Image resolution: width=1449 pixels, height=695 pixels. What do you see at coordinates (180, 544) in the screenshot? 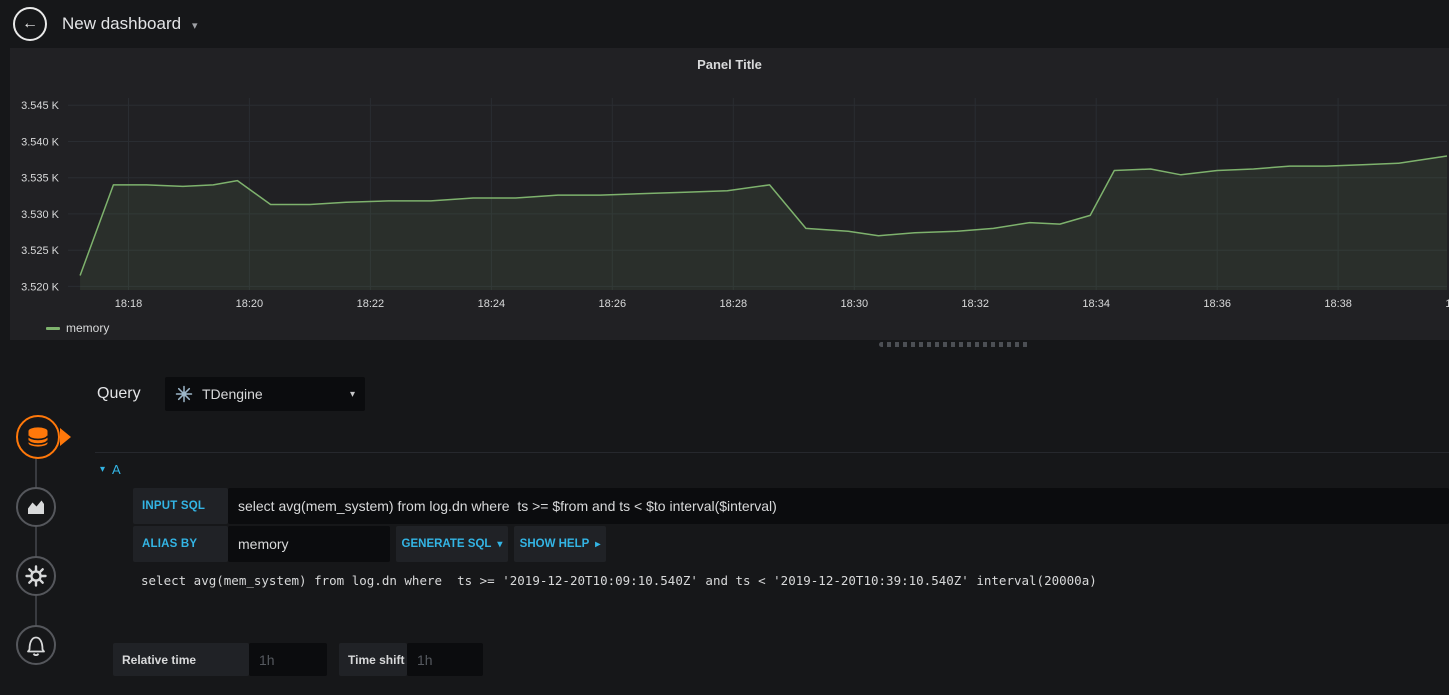
I see `alias-by-label: ALIAS BY` at bounding box center [180, 544].